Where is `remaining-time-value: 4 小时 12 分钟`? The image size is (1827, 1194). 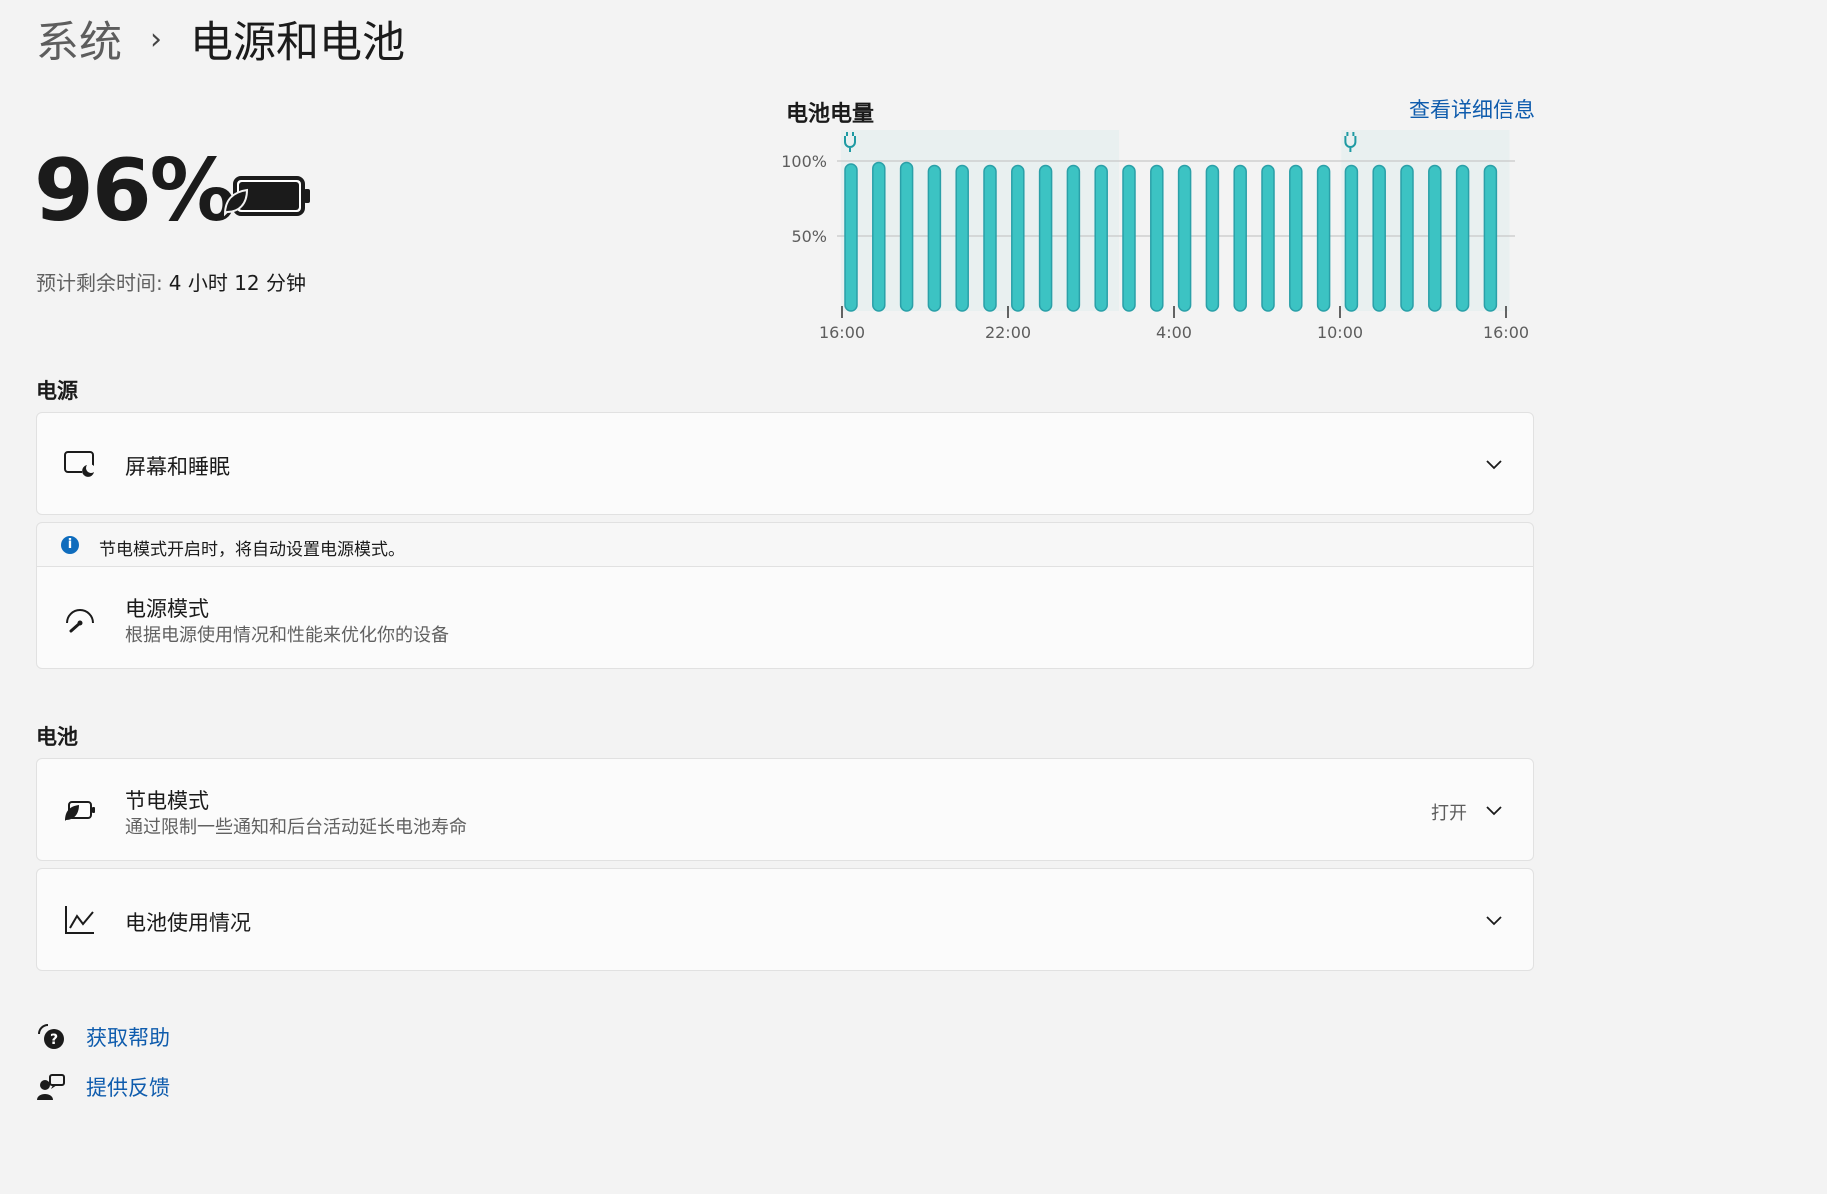 remaining-time-value: 4 小时 12 分钟 is located at coordinates (237, 283).